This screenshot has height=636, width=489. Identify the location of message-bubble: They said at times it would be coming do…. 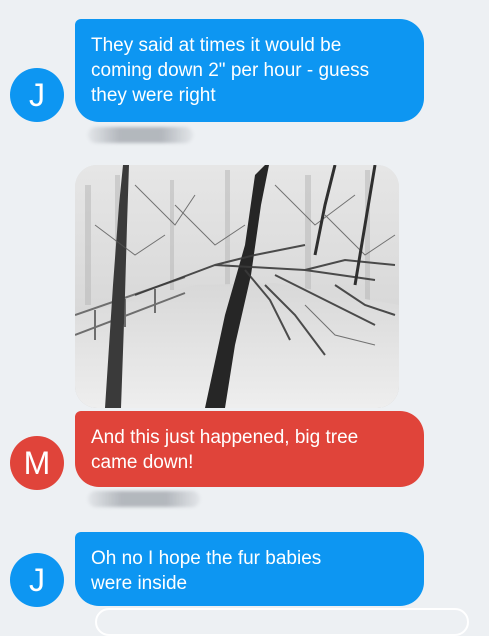
(249, 70).